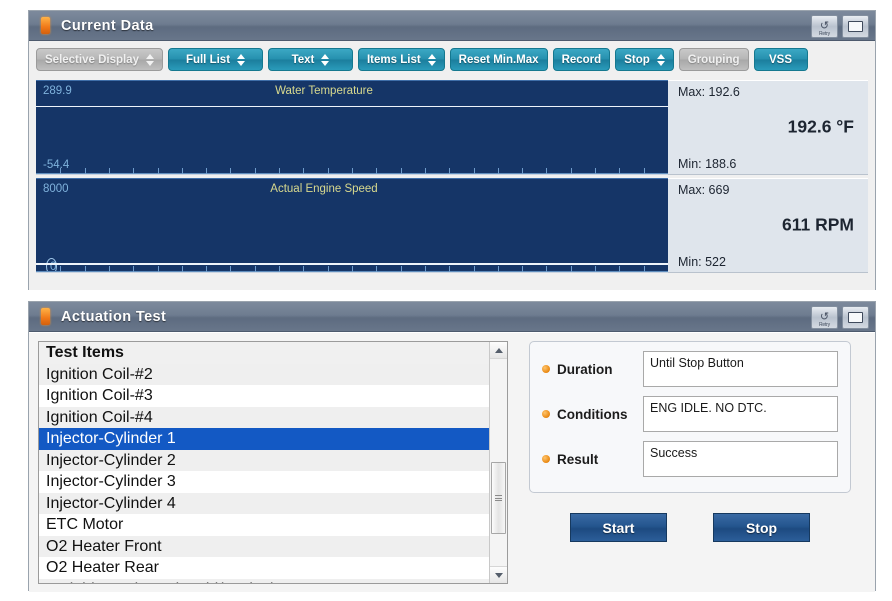 This screenshot has width=892, height=601. I want to click on plot-water-temperature: 289.9 Water Temperature -54.4, so click(352, 127).